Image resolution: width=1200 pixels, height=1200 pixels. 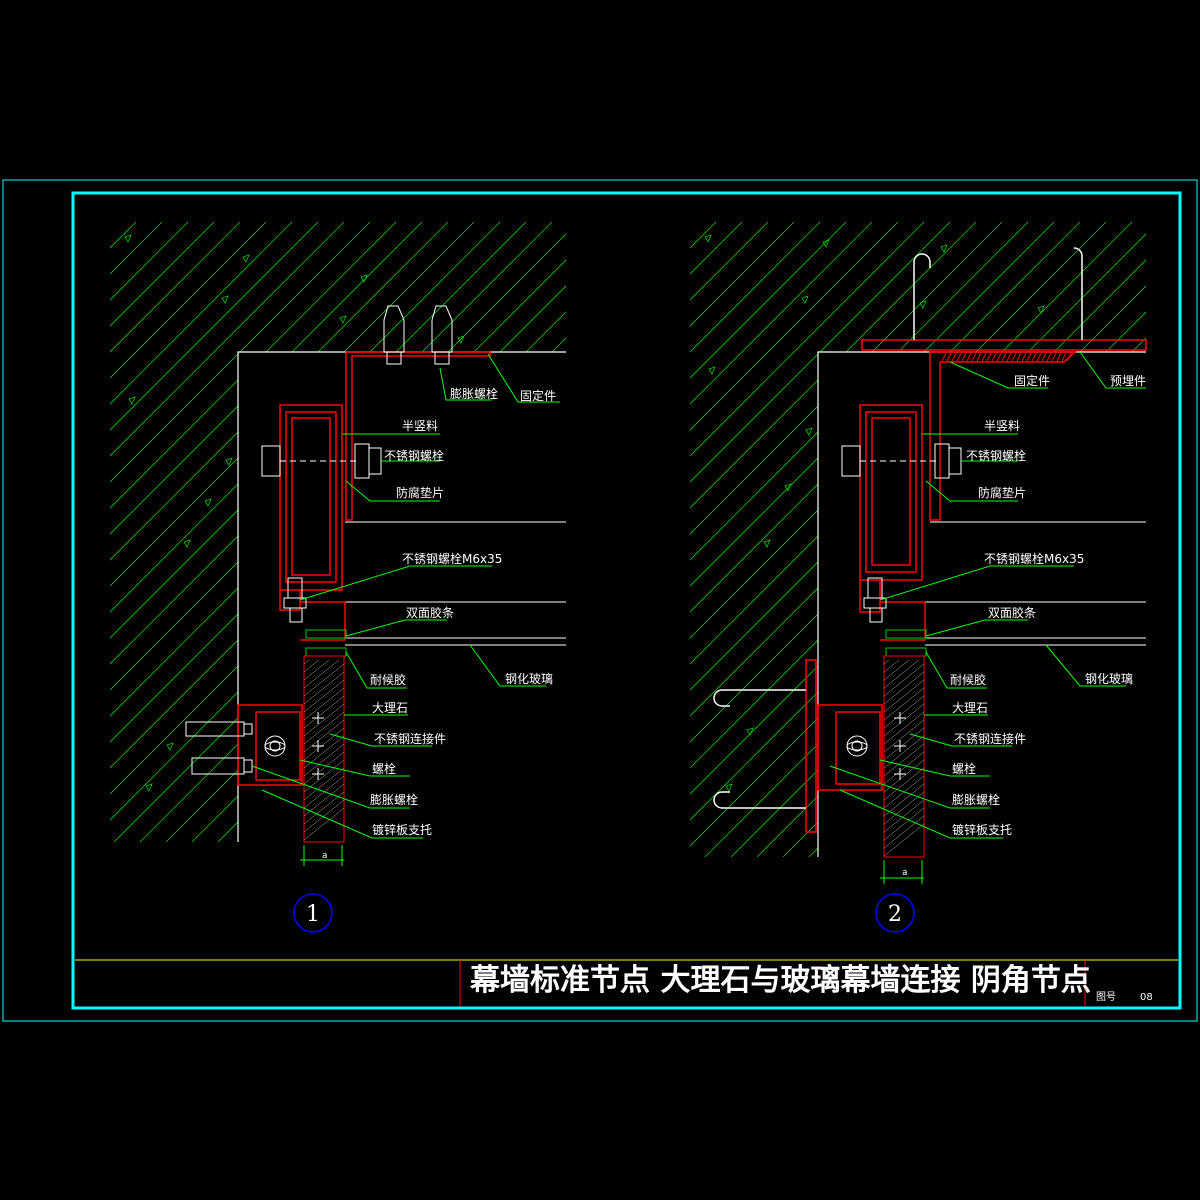 I want to click on label-ss-bolt-m6-1: 不锈钢螺栓M6x35, so click(x=452, y=558).